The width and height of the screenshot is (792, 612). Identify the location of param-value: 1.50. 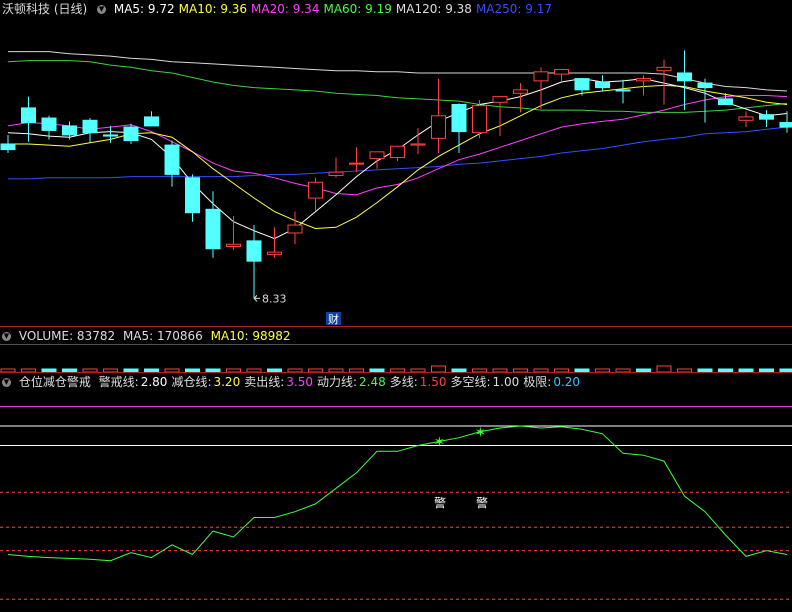
(433, 382).